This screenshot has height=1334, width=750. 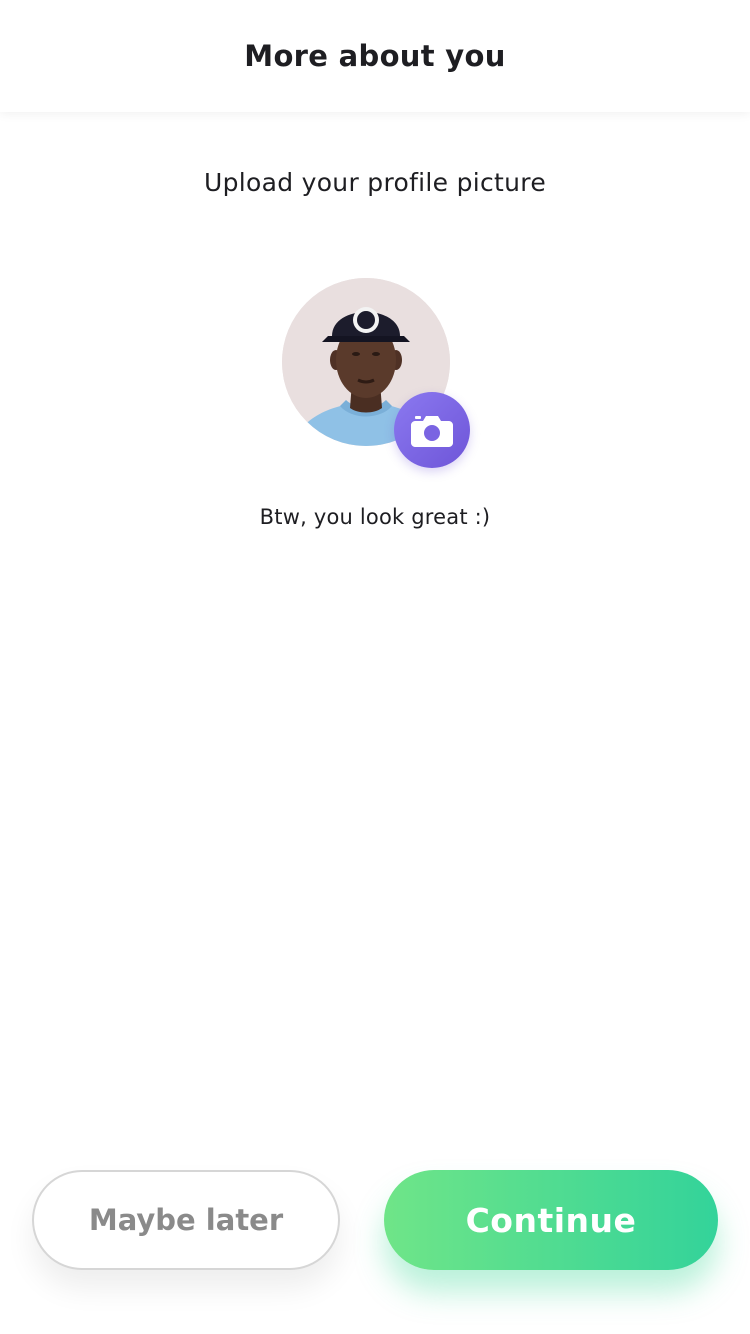 I want to click on change-photo-button, so click(x=432, y=430).